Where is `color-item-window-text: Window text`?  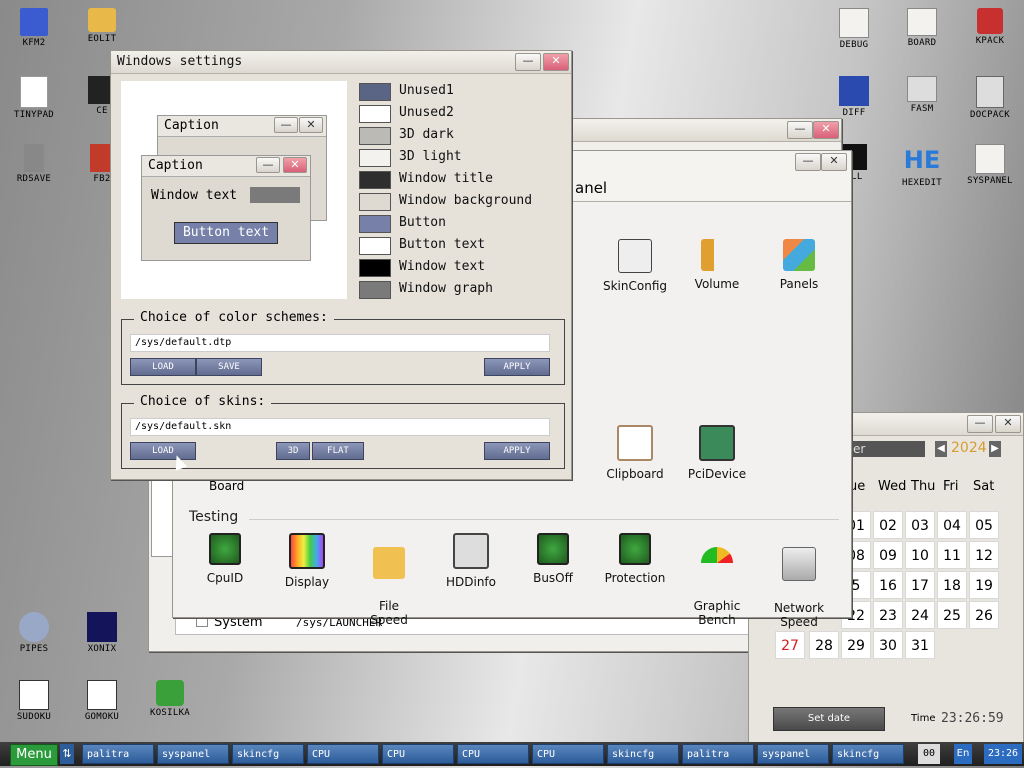 color-item-window-text: Window text is located at coordinates (464, 269).